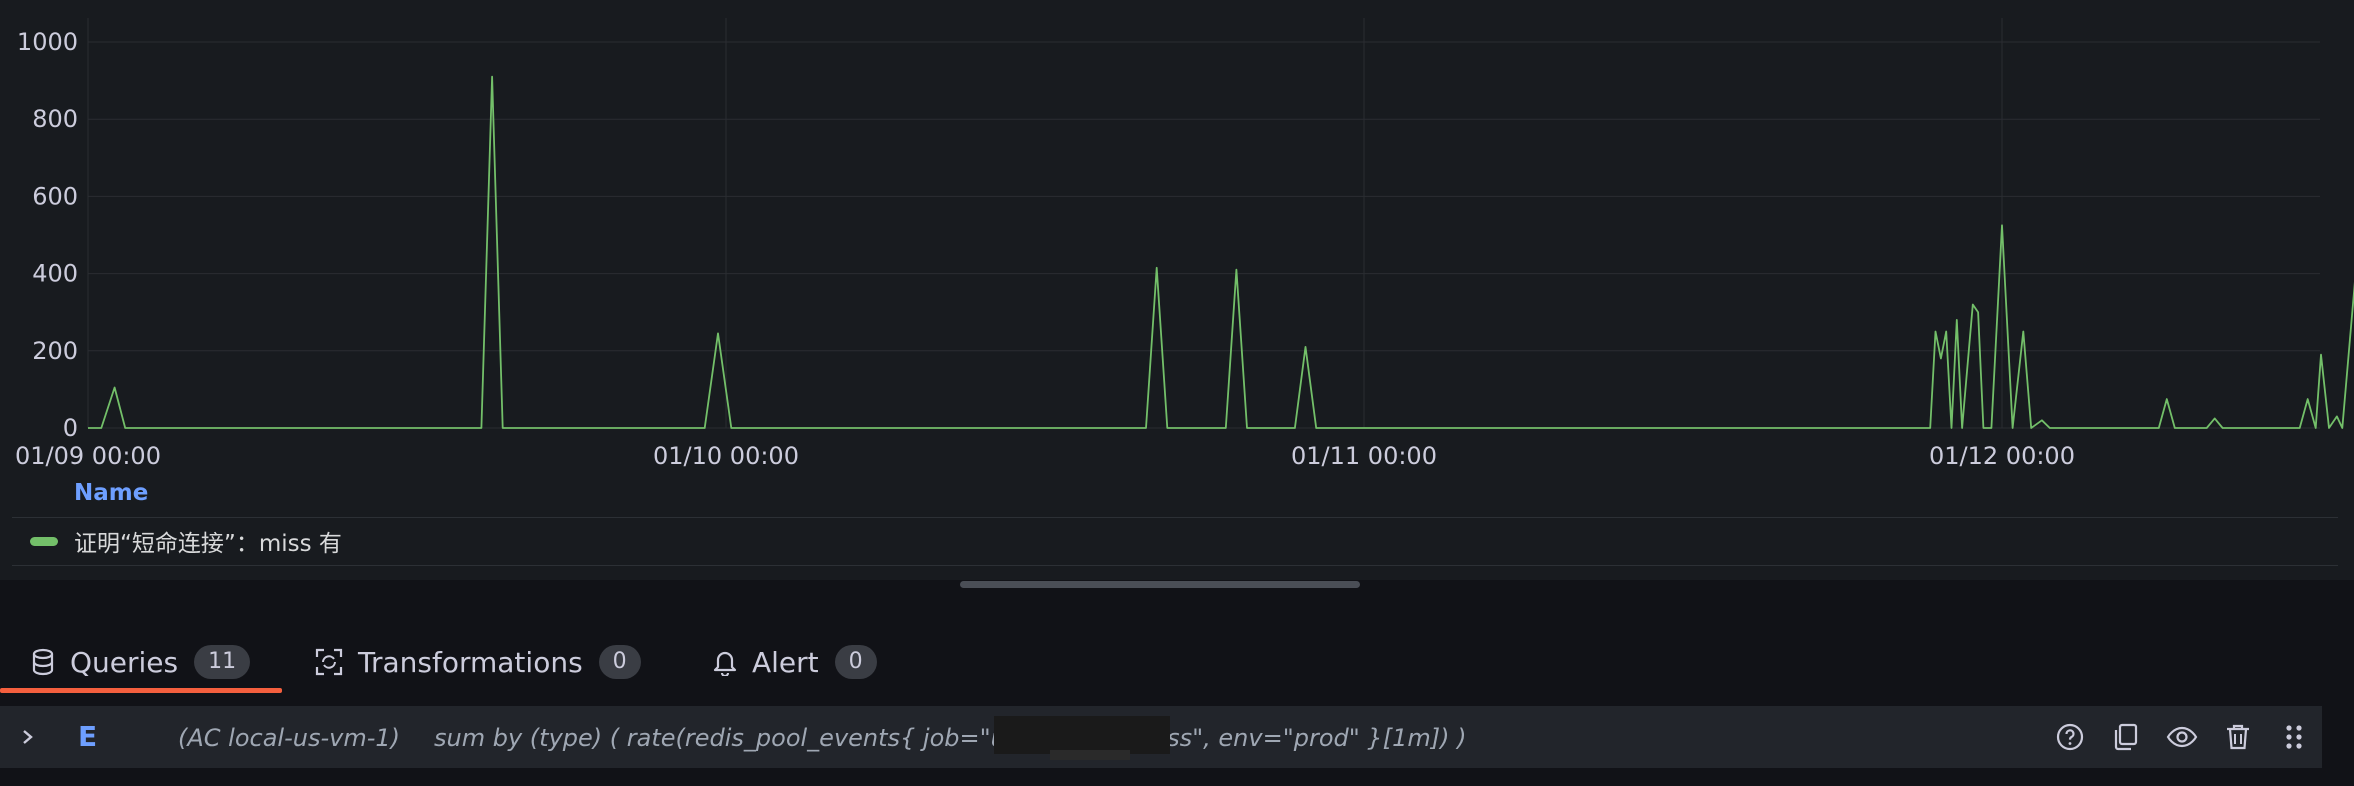 The height and width of the screenshot is (786, 2354). I want to click on y-tick-label: 400, so click(55, 274).